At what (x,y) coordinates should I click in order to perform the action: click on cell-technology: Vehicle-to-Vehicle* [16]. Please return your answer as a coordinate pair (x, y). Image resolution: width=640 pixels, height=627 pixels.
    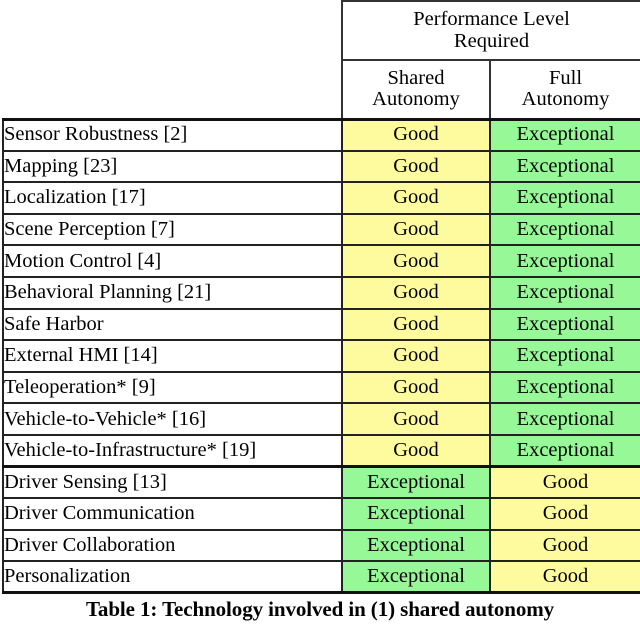
    Looking at the image, I should click on (172, 419).